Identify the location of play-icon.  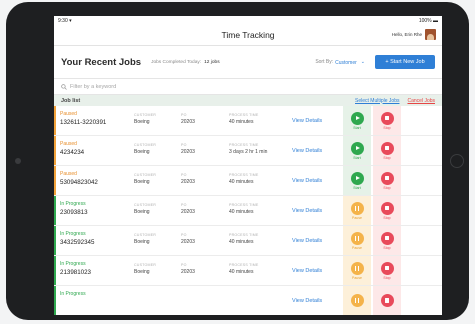
(357, 148).